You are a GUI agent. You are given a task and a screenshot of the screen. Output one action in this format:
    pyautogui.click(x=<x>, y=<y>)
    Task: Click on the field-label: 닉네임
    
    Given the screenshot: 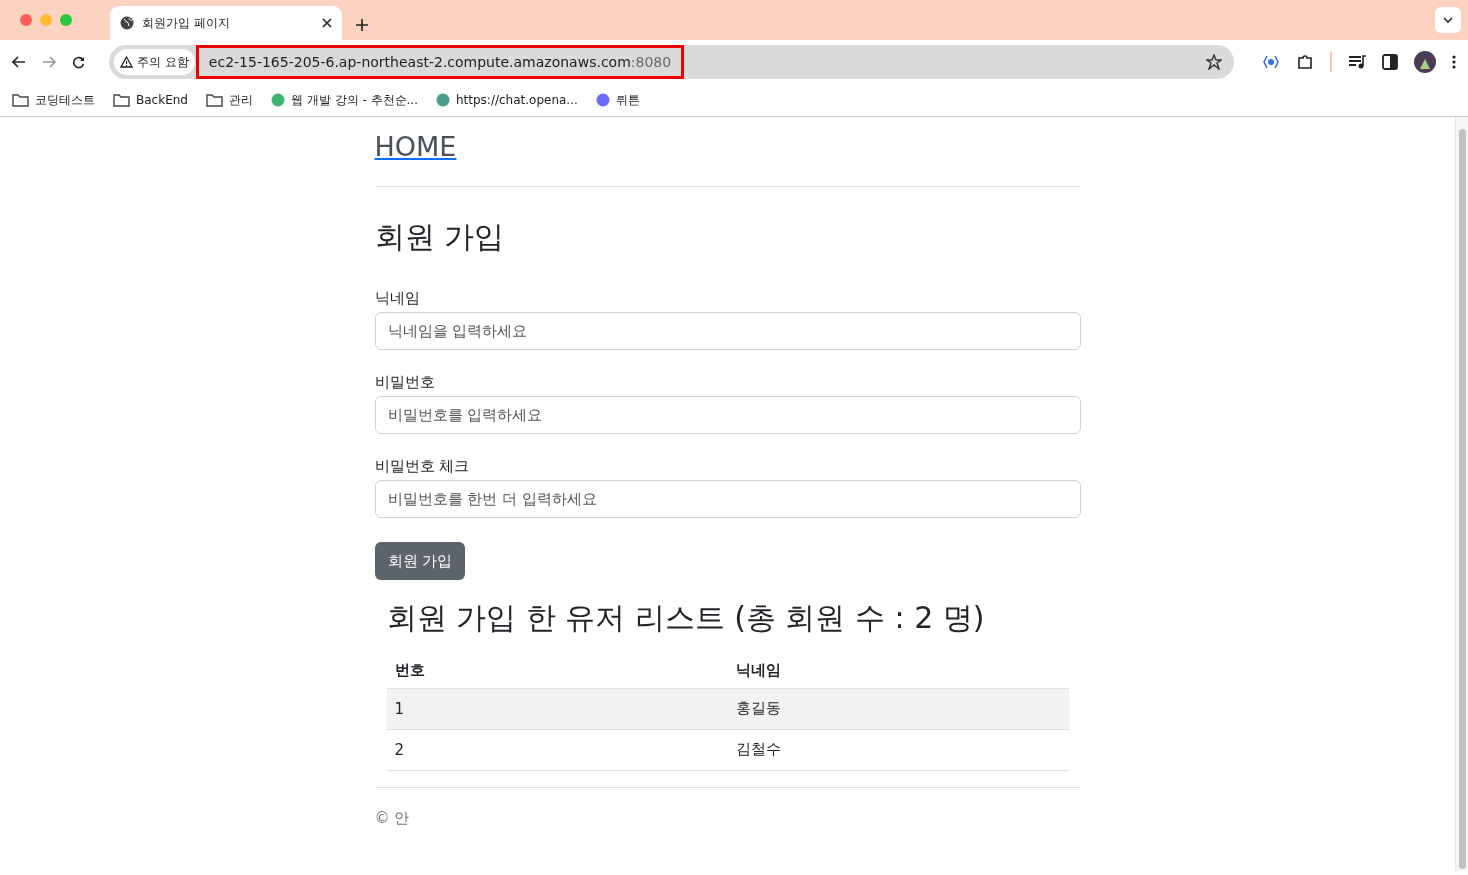 What is the action you would take?
    pyautogui.click(x=397, y=298)
    